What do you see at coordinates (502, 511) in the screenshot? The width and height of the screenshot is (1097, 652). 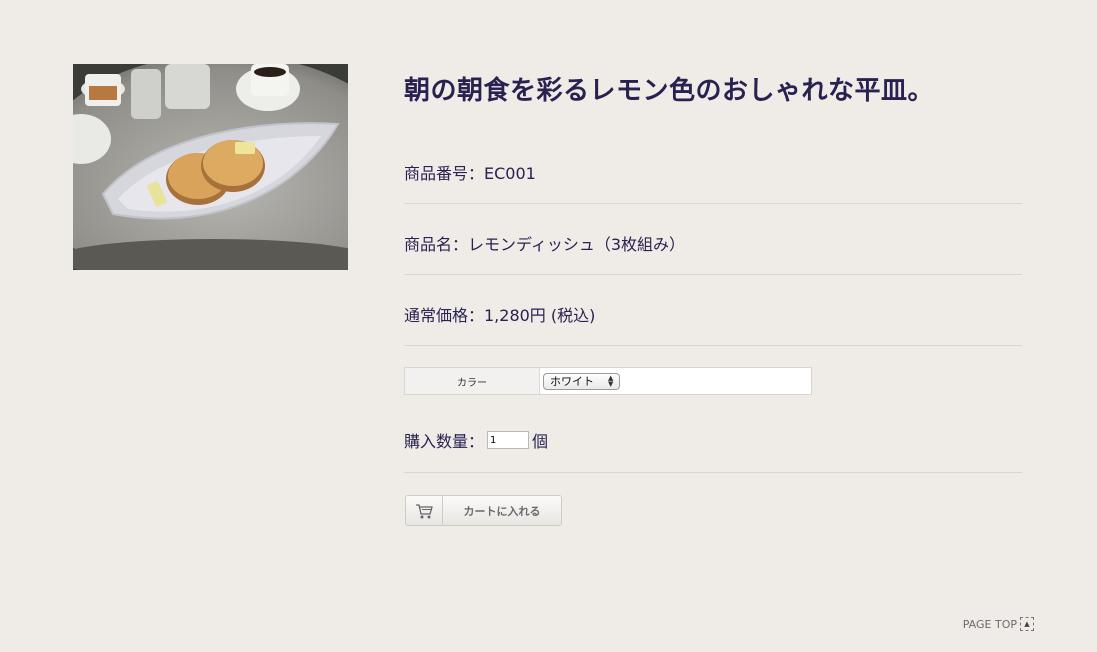 I see `add-to-cart-label: カートに入れる` at bounding box center [502, 511].